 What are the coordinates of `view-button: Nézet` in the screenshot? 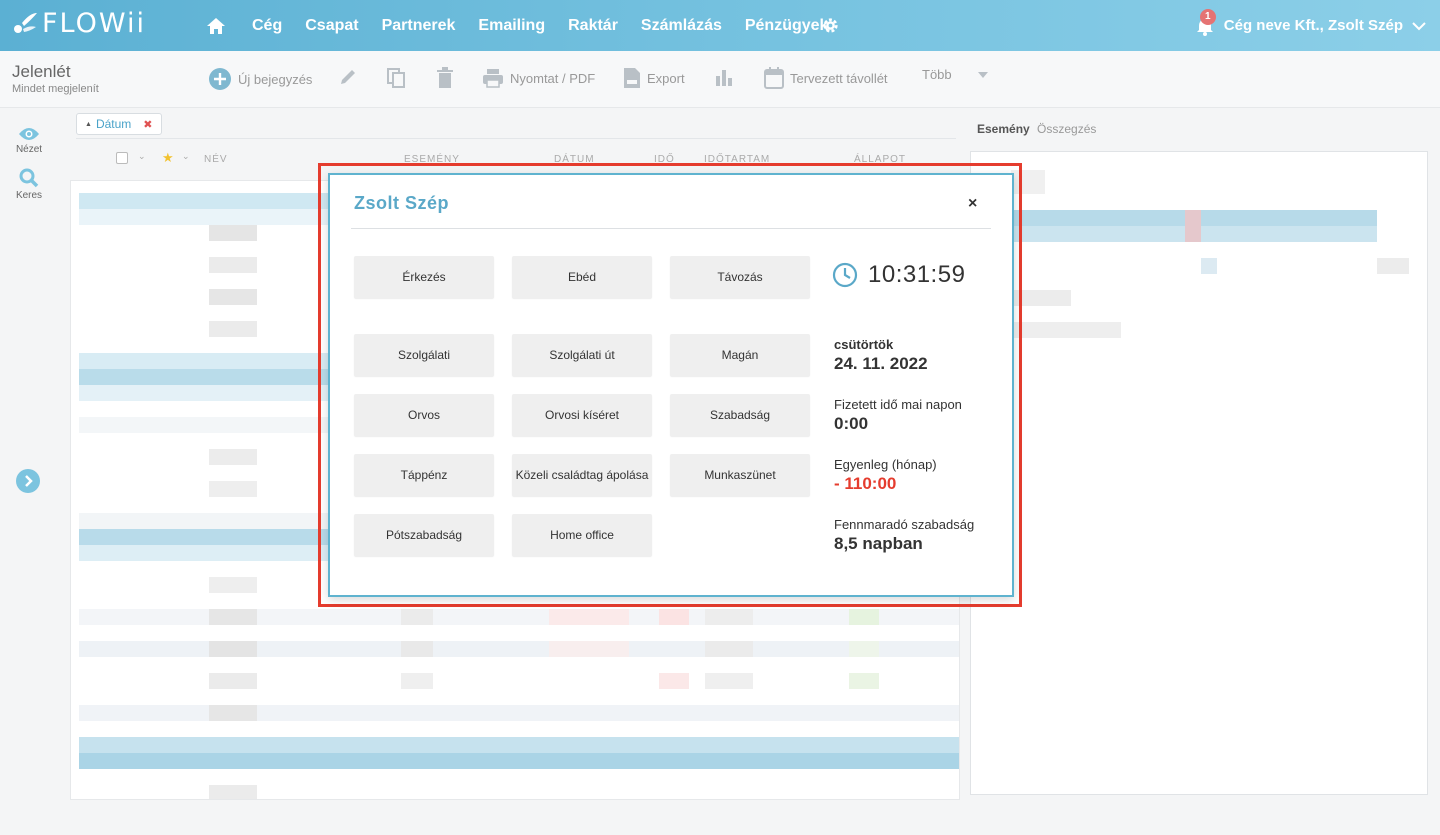 It's located at (29, 140).